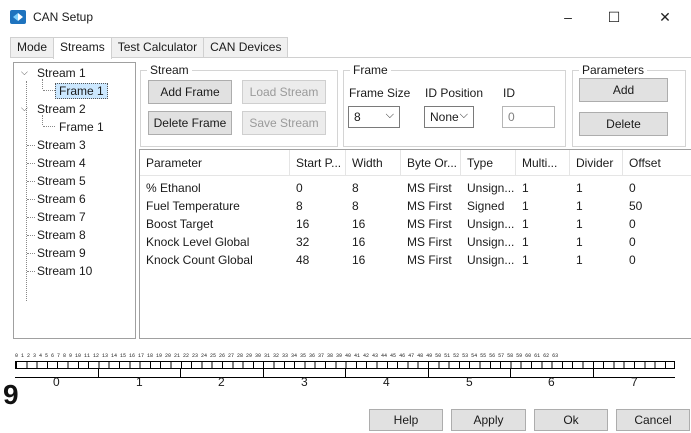 The image size is (691, 433). Describe the element at coordinates (61, 181) in the screenshot. I see `tree-item-stream-5: Stream 5` at that location.